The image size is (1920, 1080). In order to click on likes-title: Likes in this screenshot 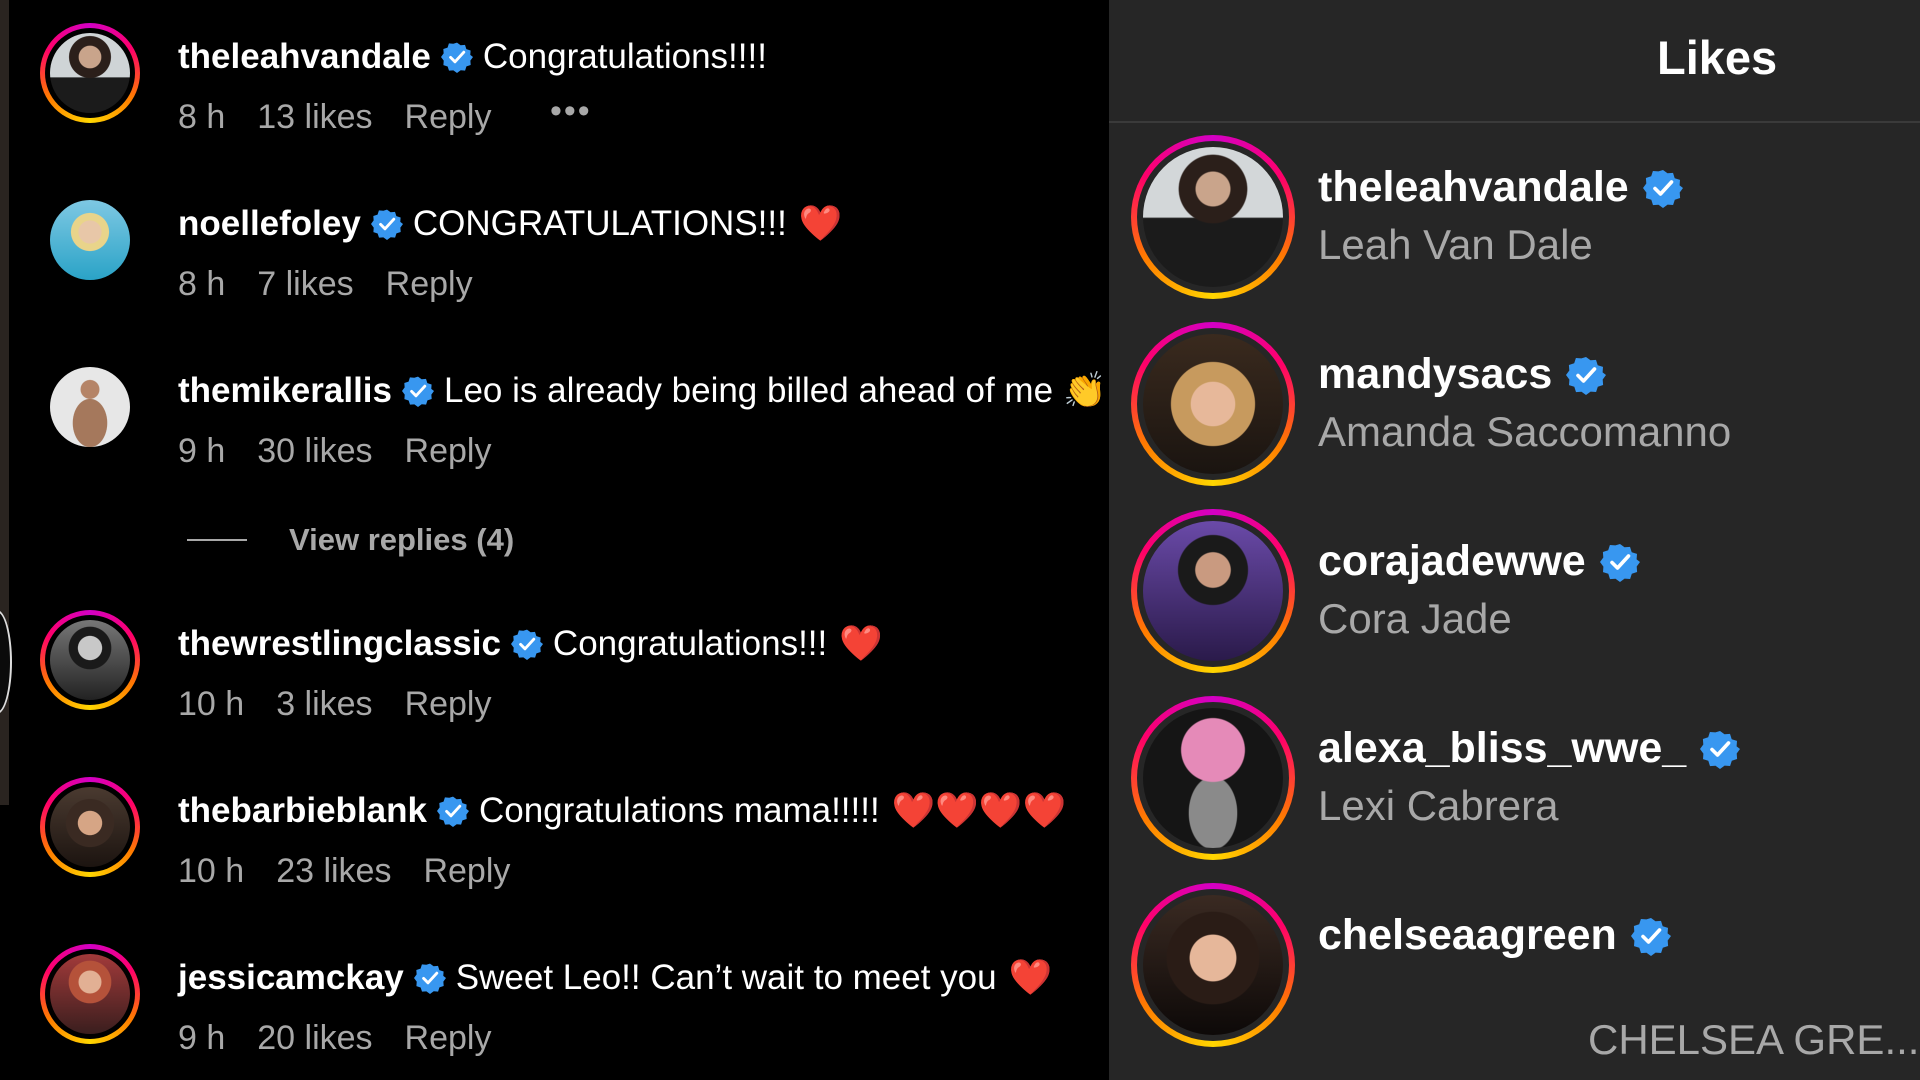, I will do `click(1717, 57)`.